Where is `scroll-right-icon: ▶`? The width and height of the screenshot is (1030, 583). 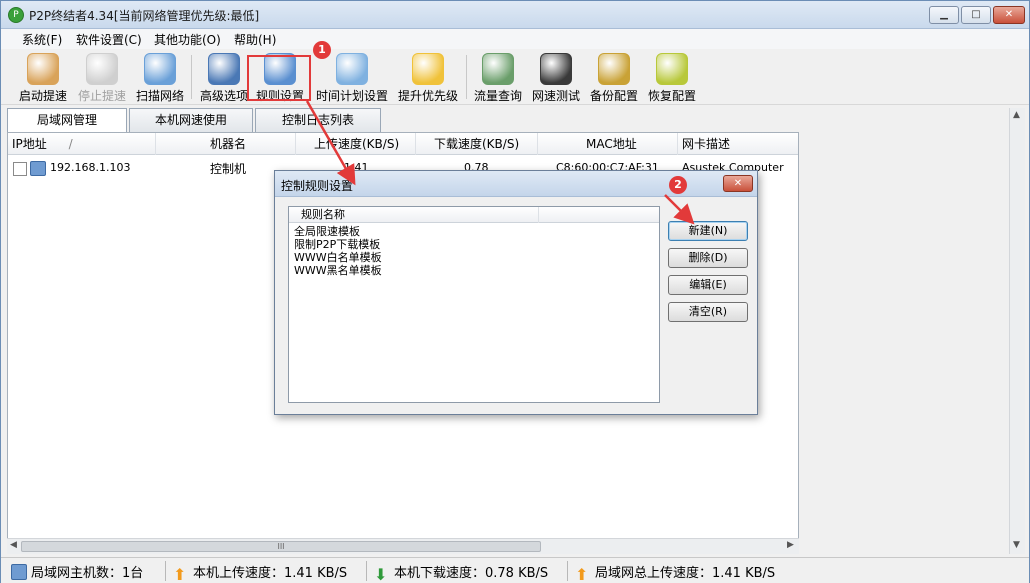 scroll-right-icon: ▶ is located at coordinates (790, 545).